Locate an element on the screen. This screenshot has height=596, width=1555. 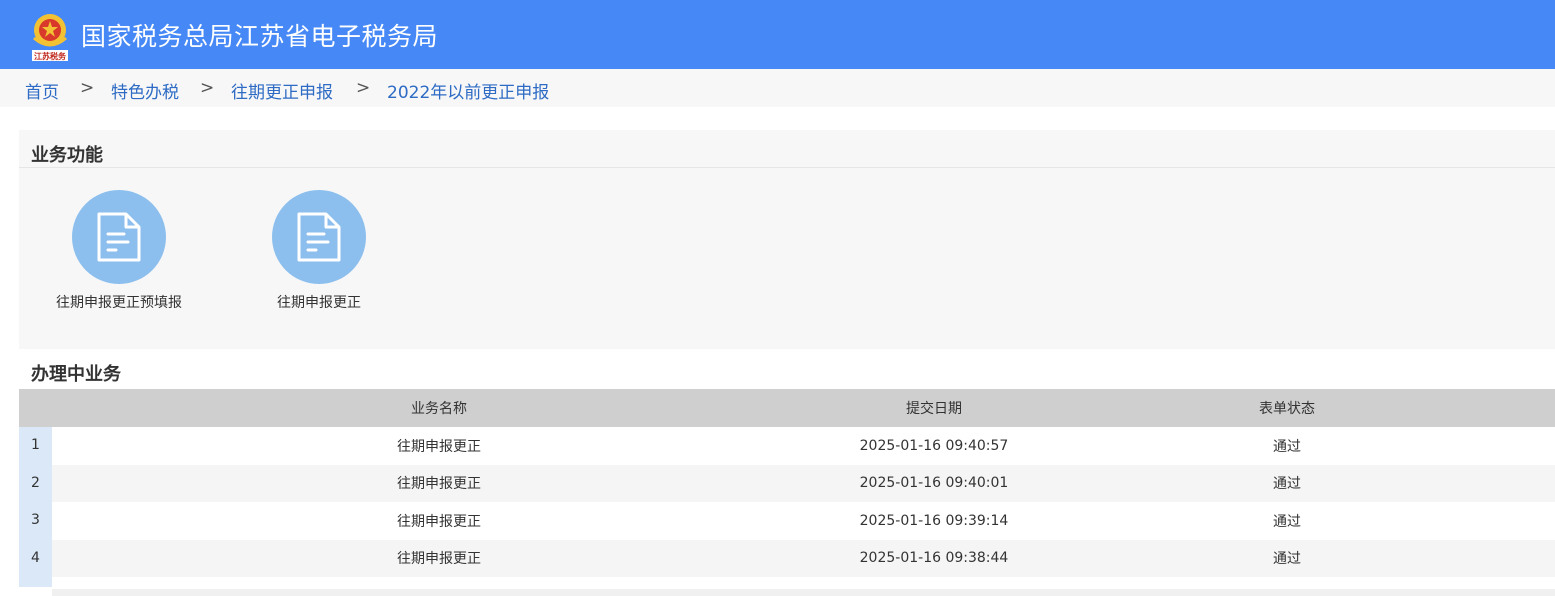
breadcrumb-pre2022-correction: 2022年以前更正申报 is located at coordinates (468, 90).